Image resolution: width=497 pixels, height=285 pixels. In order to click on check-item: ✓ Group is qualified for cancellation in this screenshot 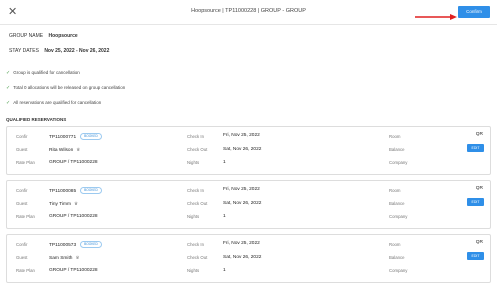, I will do `click(43, 73)`.